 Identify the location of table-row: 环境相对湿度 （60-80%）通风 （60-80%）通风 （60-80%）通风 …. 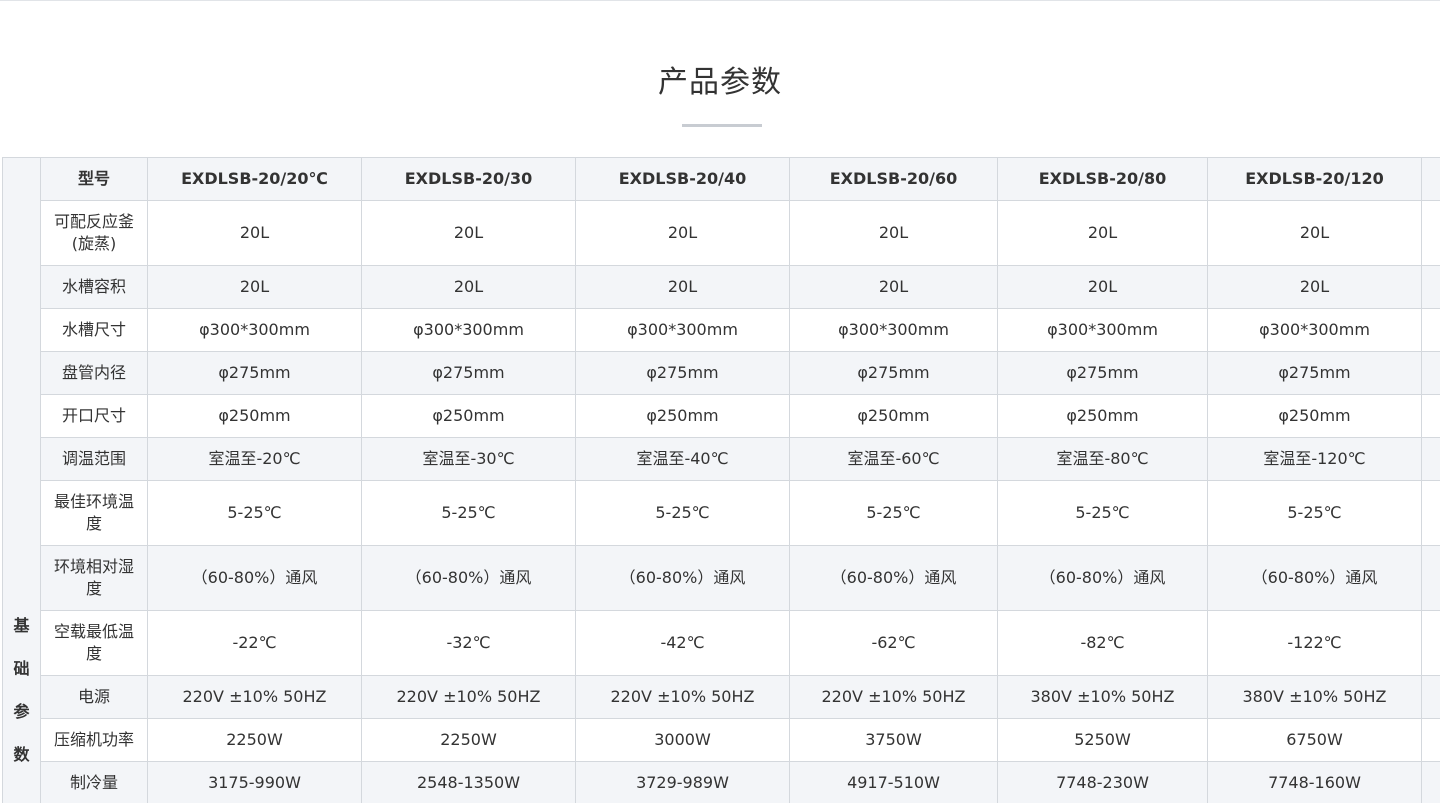
(721, 578).